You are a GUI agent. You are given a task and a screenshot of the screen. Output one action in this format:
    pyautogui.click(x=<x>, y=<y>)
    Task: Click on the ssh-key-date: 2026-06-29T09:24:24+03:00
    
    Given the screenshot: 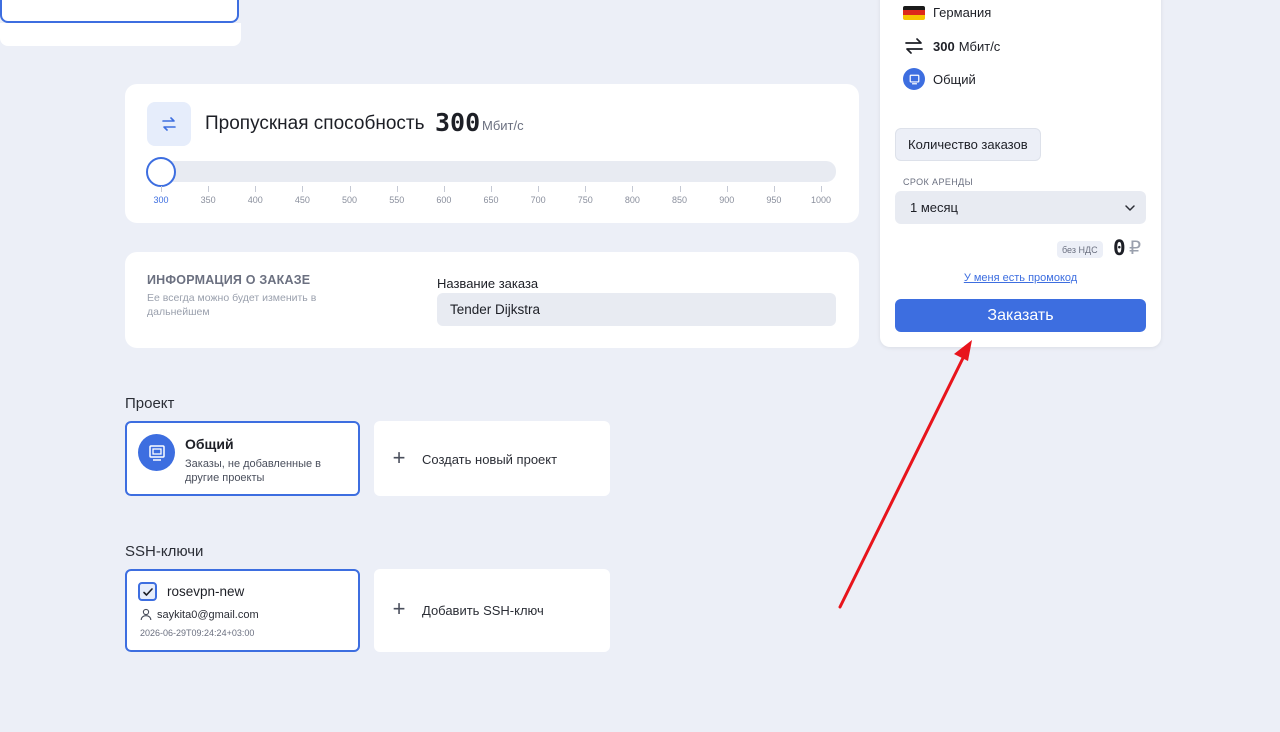 What is the action you would take?
    pyautogui.click(x=197, y=633)
    